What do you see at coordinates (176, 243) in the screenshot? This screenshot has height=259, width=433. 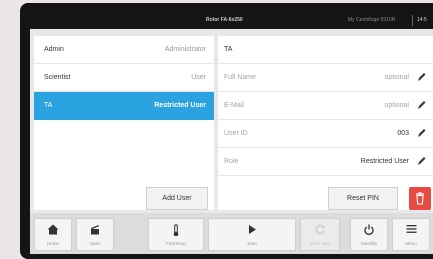 I see `fasttemp-label: FastTemp` at bounding box center [176, 243].